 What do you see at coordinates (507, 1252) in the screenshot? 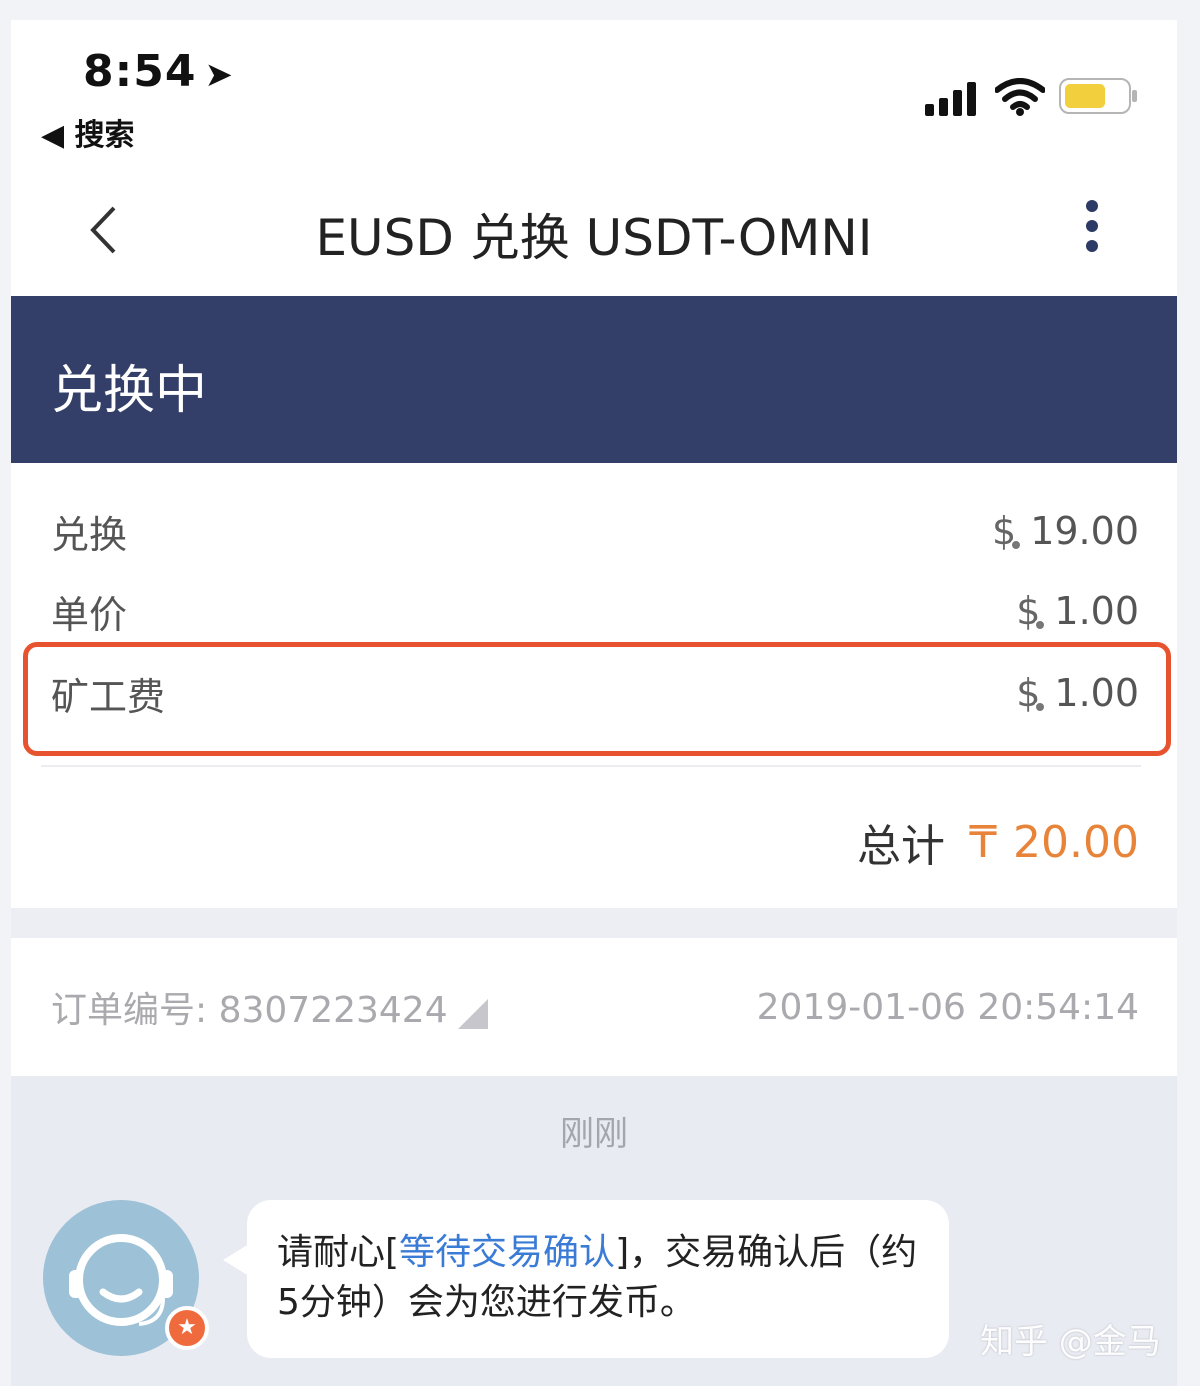
I see `wait-confirmation-link: 等待交易确认` at bounding box center [507, 1252].